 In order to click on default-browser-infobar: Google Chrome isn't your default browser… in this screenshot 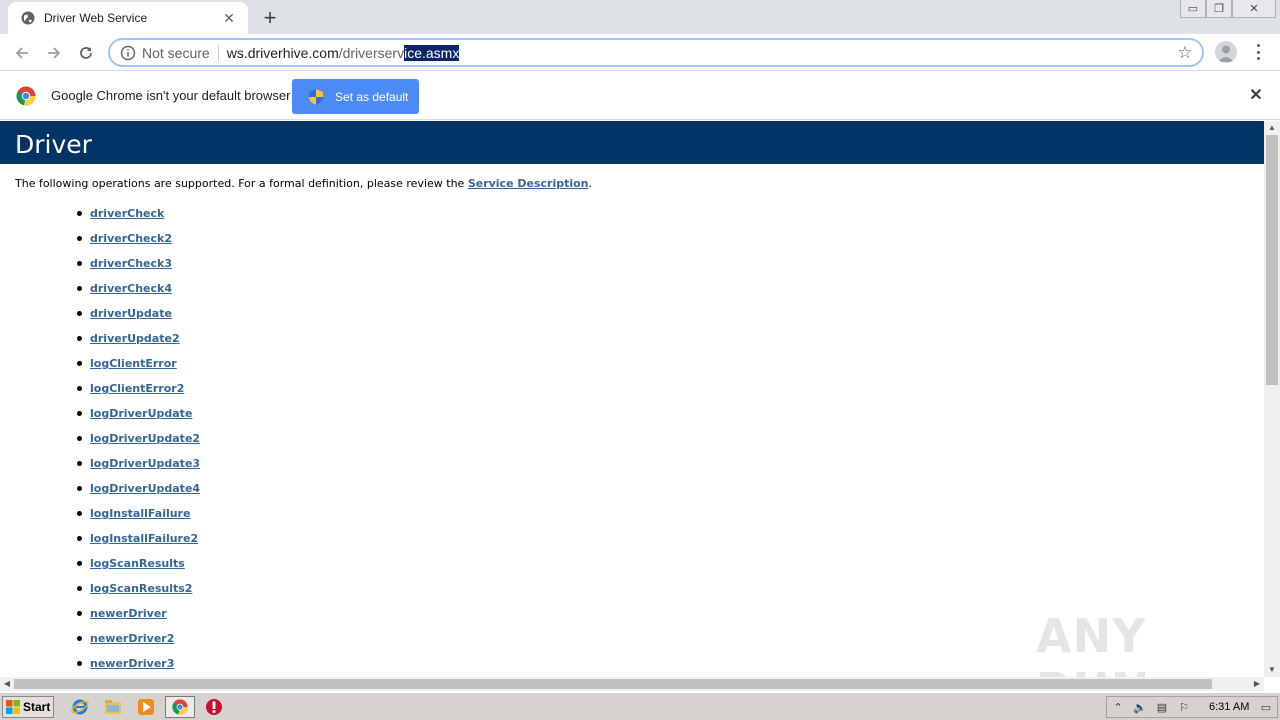, I will do `click(640, 96)`.